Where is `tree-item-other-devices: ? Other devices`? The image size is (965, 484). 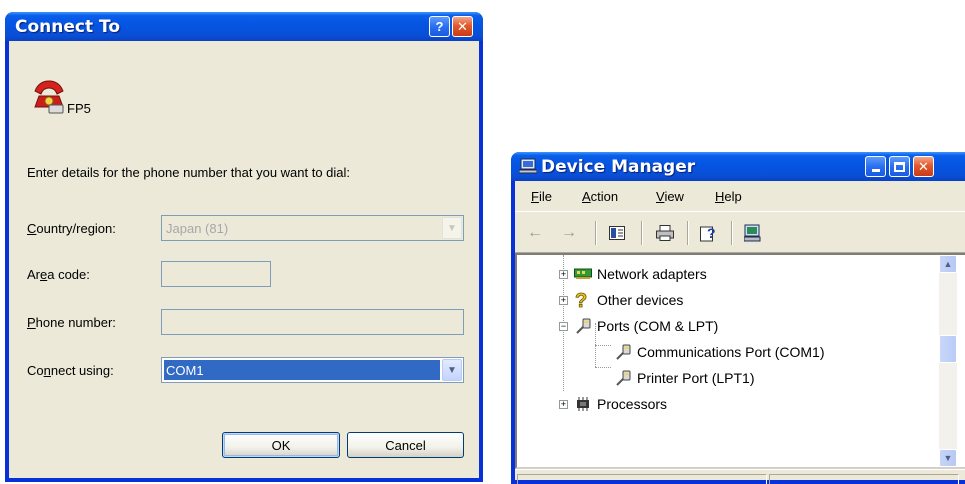
tree-item-other-devices: ? Other devices is located at coordinates (628, 300).